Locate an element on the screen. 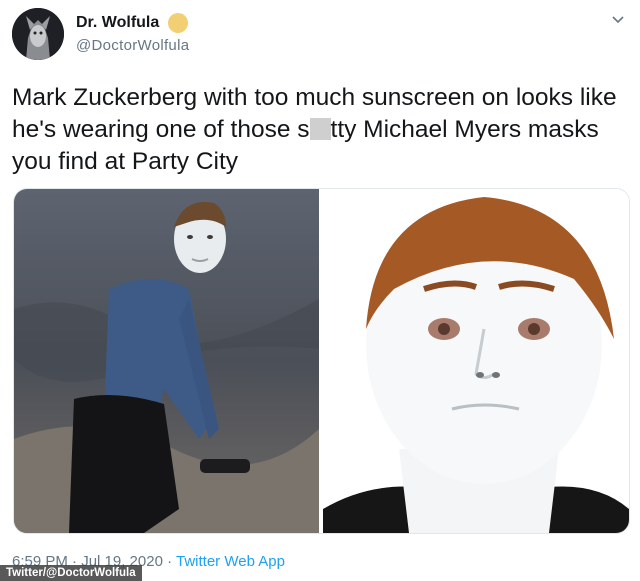 This screenshot has height=581, width=640. censor-block is located at coordinates (320, 129).